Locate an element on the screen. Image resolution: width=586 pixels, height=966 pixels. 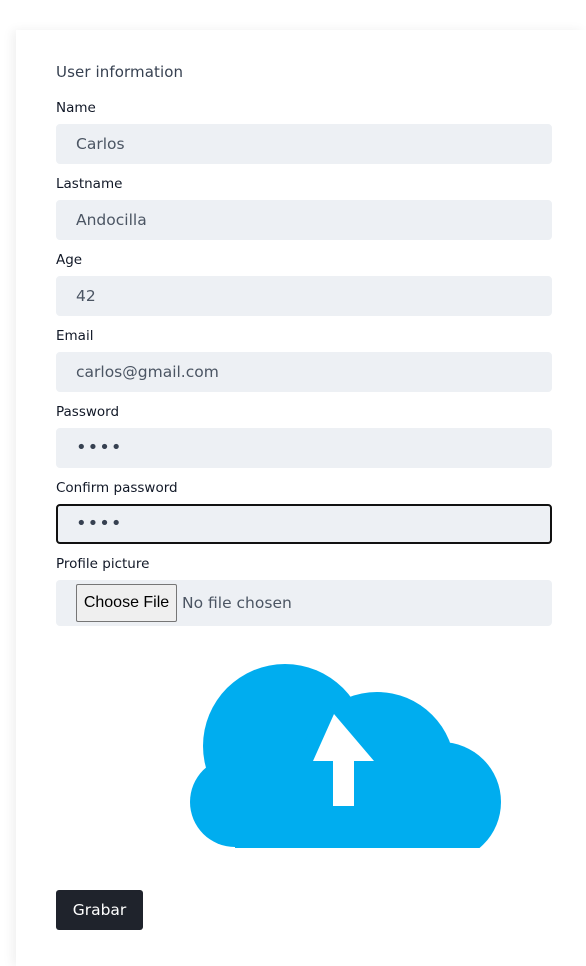
lastname-label: Lastname is located at coordinates (89, 184).